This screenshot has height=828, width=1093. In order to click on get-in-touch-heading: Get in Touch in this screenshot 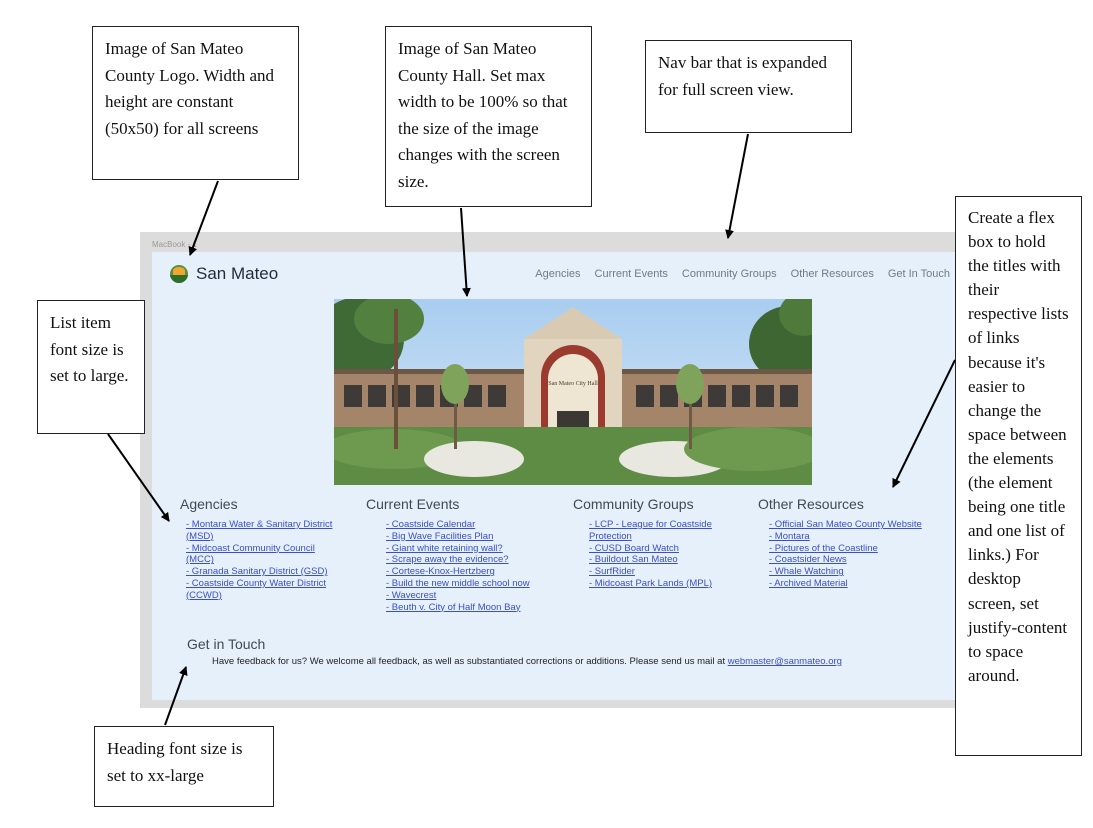, I will do `click(226, 644)`.